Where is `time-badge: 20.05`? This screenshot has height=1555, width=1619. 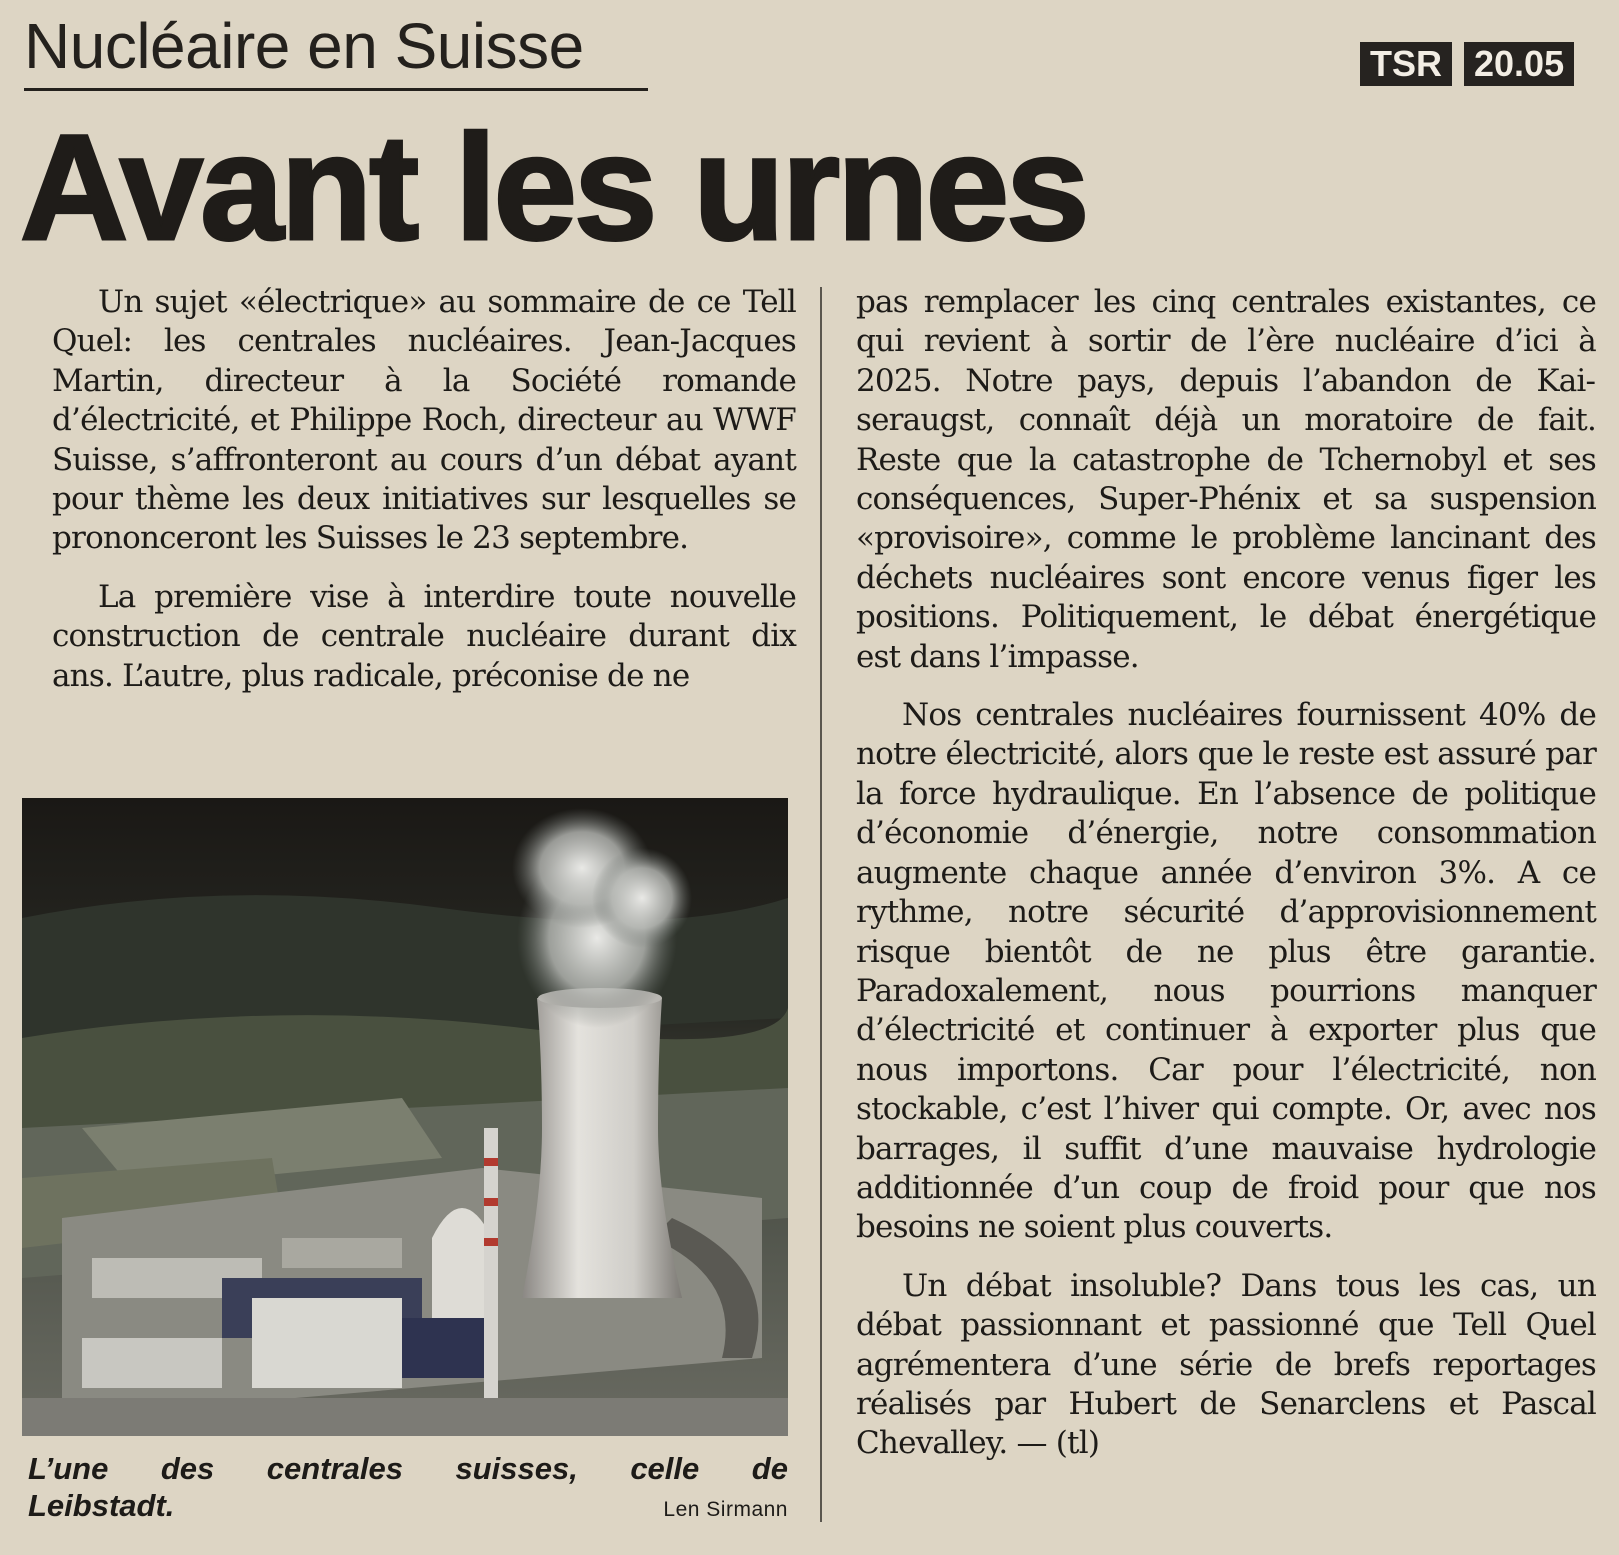
time-badge: 20.05 is located at coordinates (1519, 64).